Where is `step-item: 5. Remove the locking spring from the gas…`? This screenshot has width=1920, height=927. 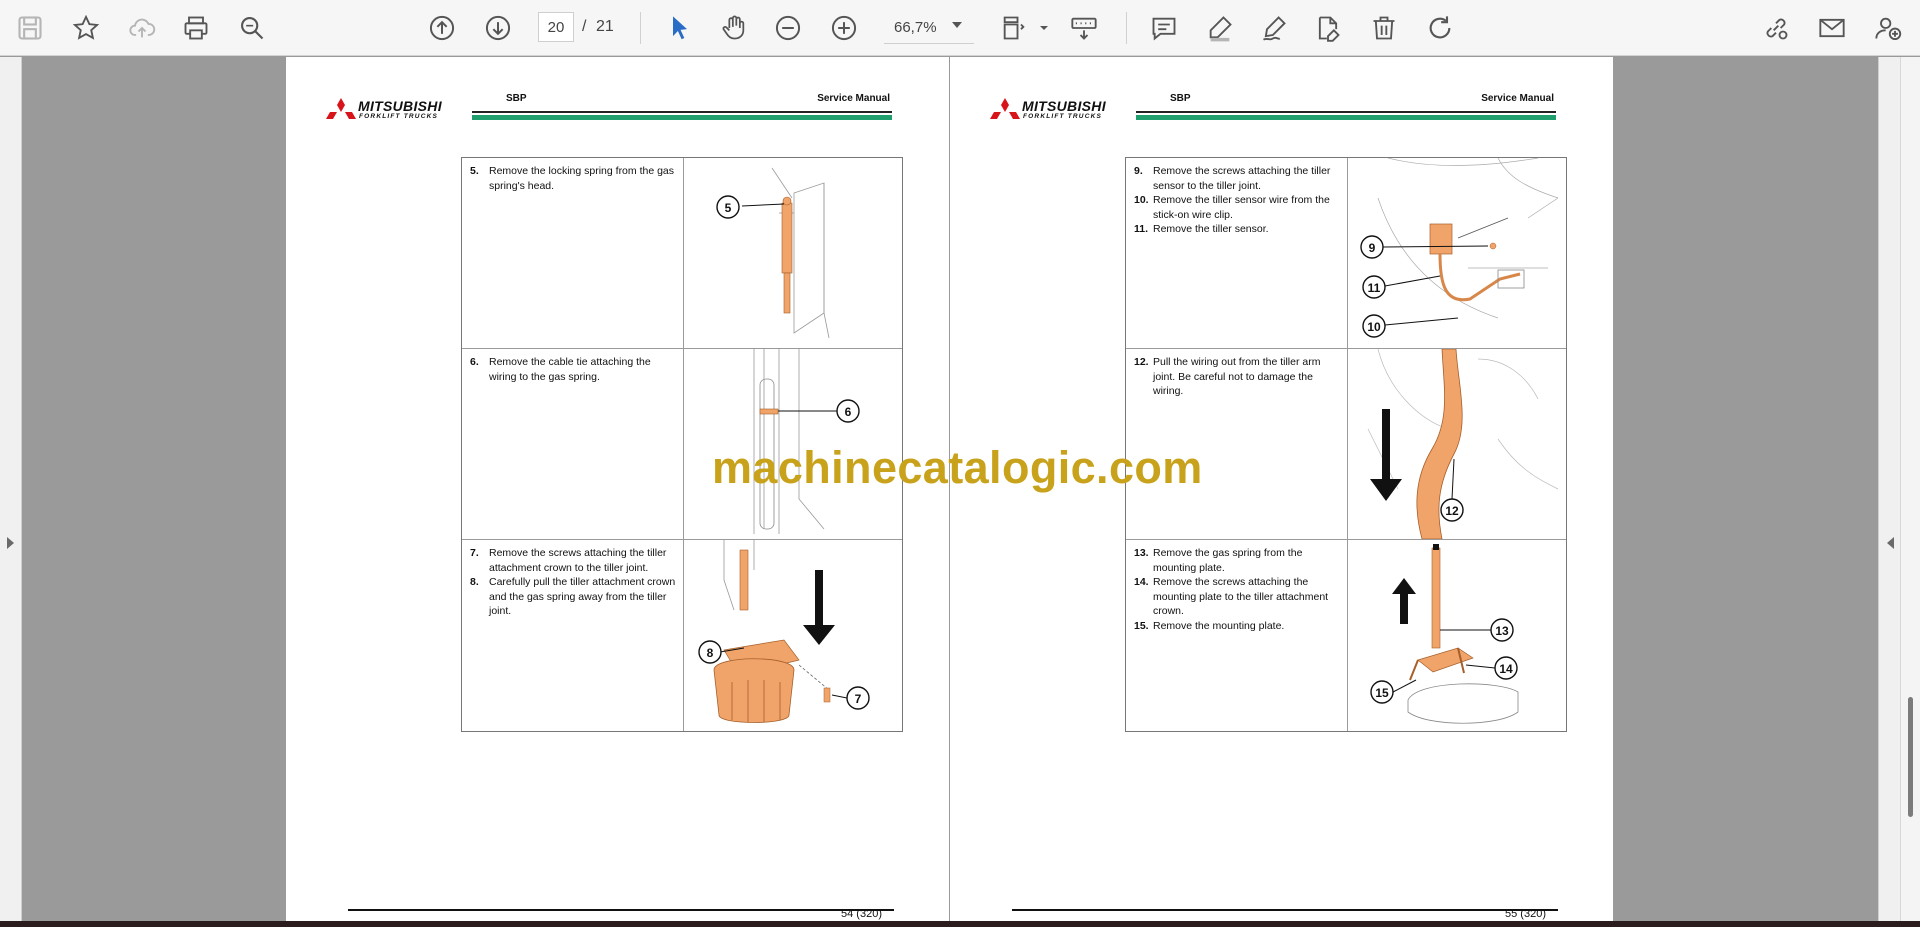 step-item: 5. Remove the locking spring from the gas… is located at coordinates (572, 178).